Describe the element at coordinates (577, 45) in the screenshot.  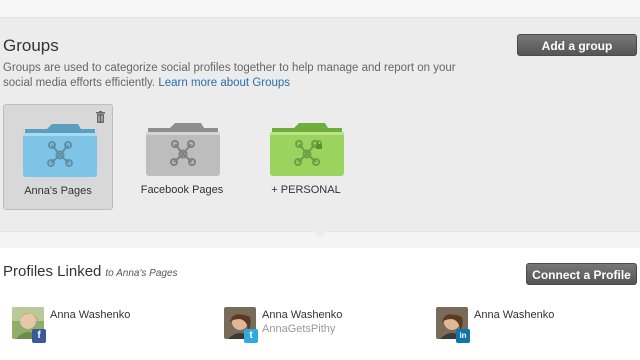
I see `add-group-button: Add a group` at that location.